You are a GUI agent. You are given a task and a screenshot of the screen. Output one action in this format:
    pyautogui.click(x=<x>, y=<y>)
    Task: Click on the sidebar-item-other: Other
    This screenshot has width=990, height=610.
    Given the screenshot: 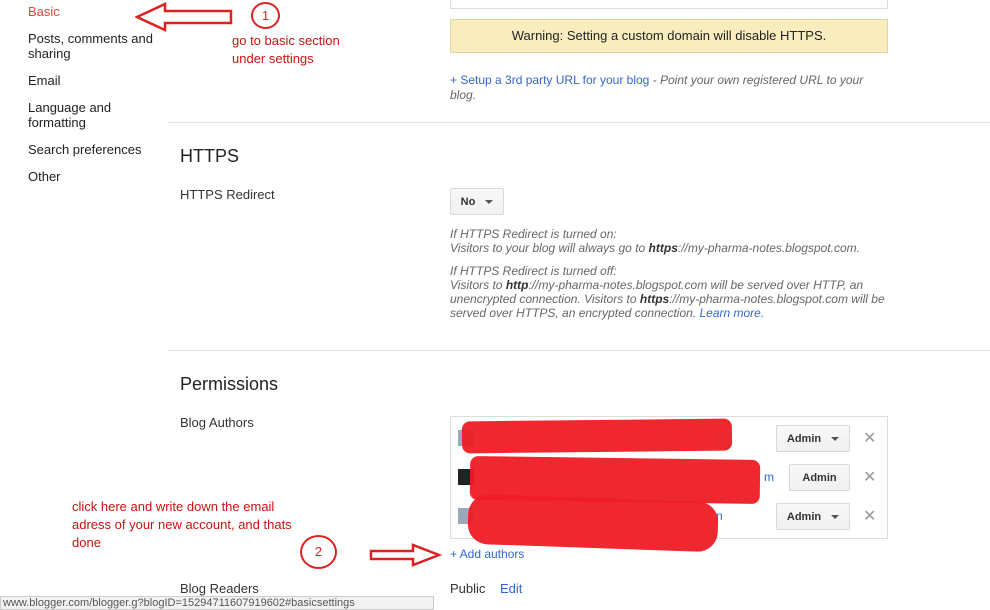 What is the action you would take?
    pyautogui.click(x=95, y=176)
    